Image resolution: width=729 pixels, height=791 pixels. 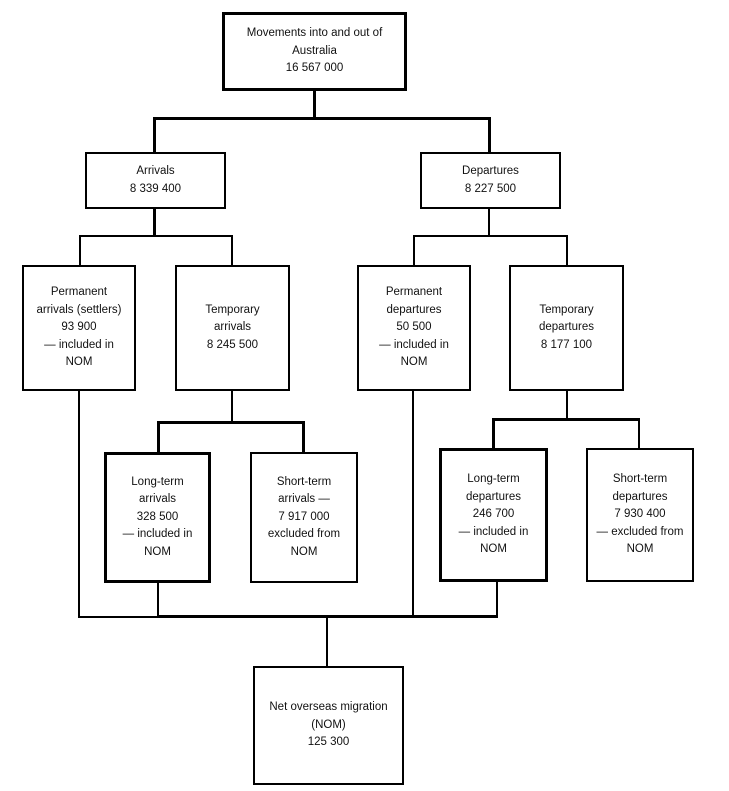 I want to click on node-text-line: 50 500, so click(x=414, y=327).